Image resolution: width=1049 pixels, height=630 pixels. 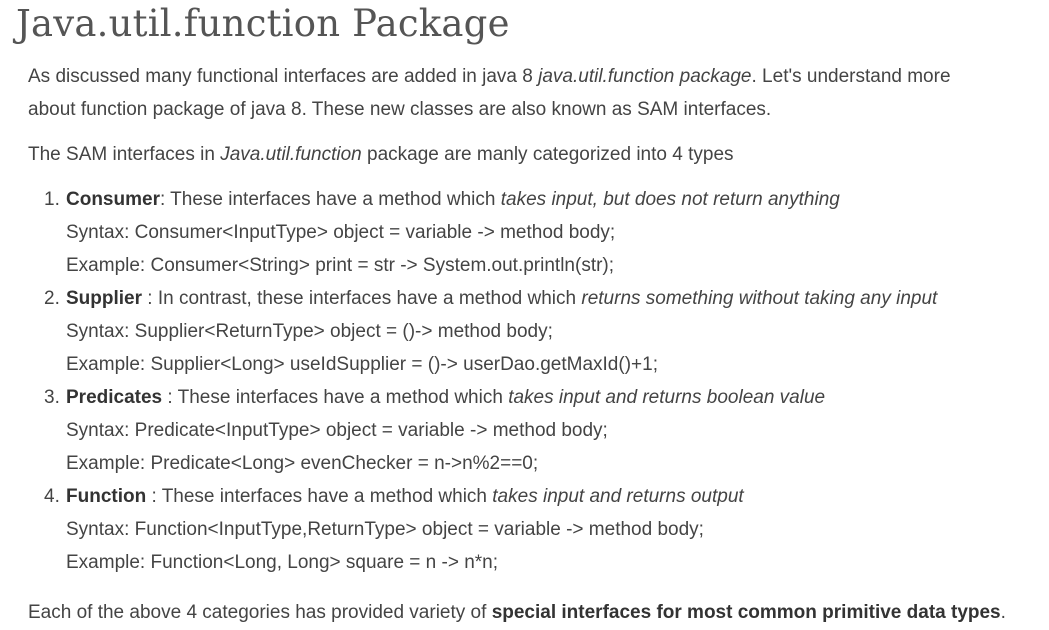 What do you see at coordinates (106, 496) in the screenshot?
I see `interface-name: Function` at bounding box center [106, 496].